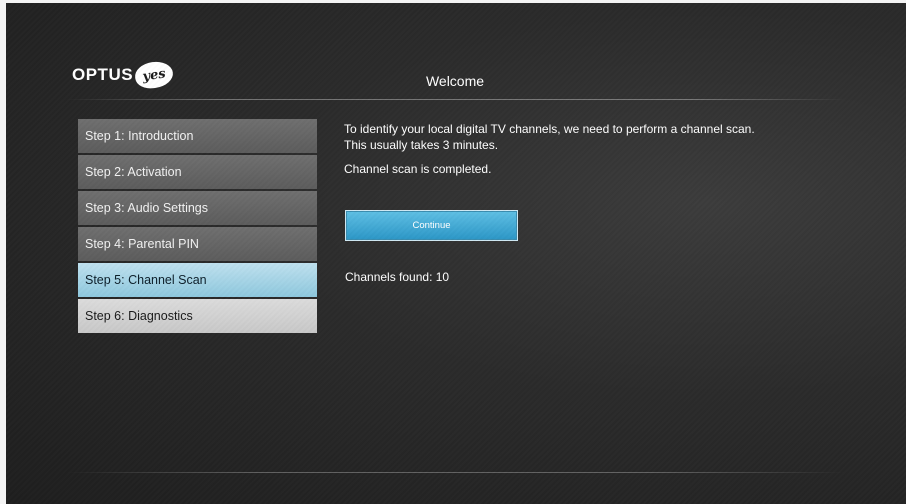 The width and height of the screenshot is (906, 504). I want to click on page-title: Welcome, so click(455, 81).